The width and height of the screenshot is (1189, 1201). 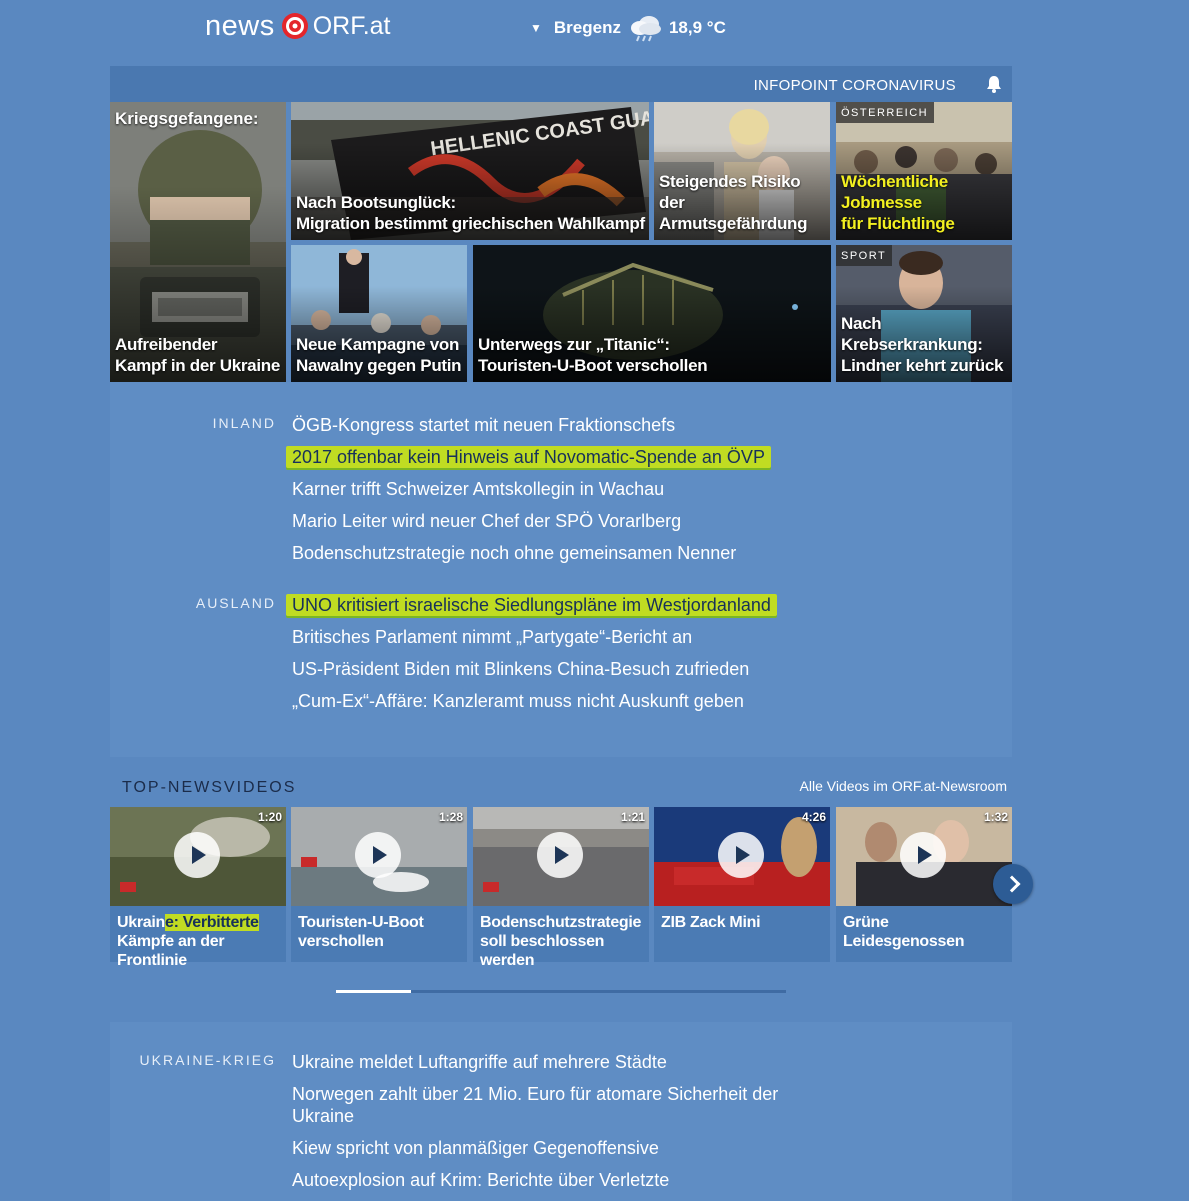 What do you see at coordinates (904, 932) in the screenshot?
I see `video-caption-text: Grüne Leidesgenossen` at bounding box center [904, 932].